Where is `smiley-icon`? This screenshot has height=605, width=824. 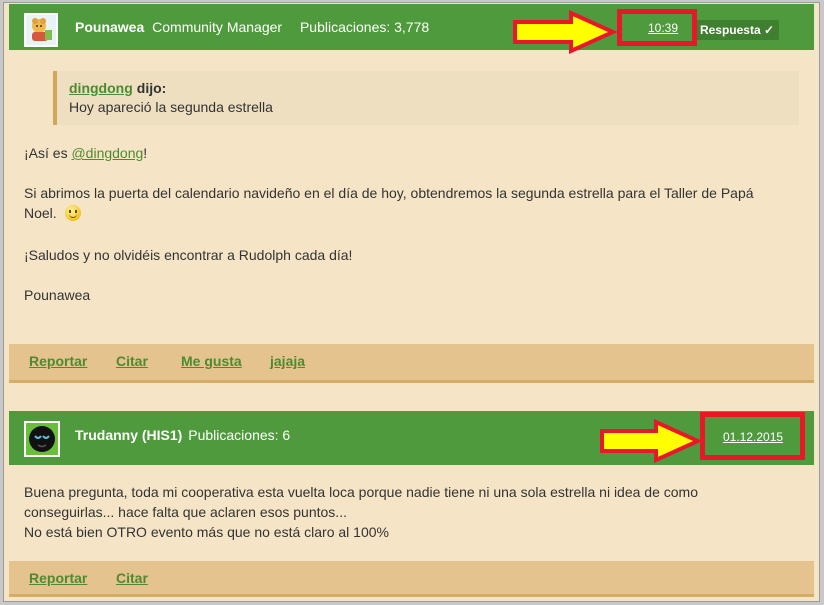
smiley-icon is located at coordinates (72, 213).